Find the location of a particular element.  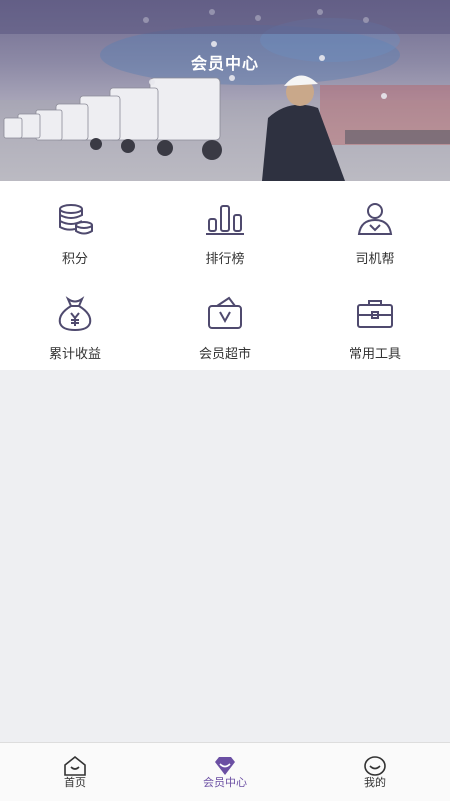

status-bar-overlay is located at coordinates (225, 17).